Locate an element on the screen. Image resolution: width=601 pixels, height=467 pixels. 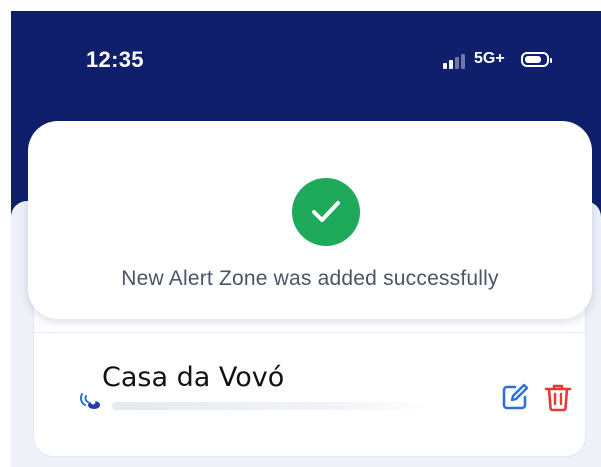
location-pin-icon is located at coordinates (90, 401).